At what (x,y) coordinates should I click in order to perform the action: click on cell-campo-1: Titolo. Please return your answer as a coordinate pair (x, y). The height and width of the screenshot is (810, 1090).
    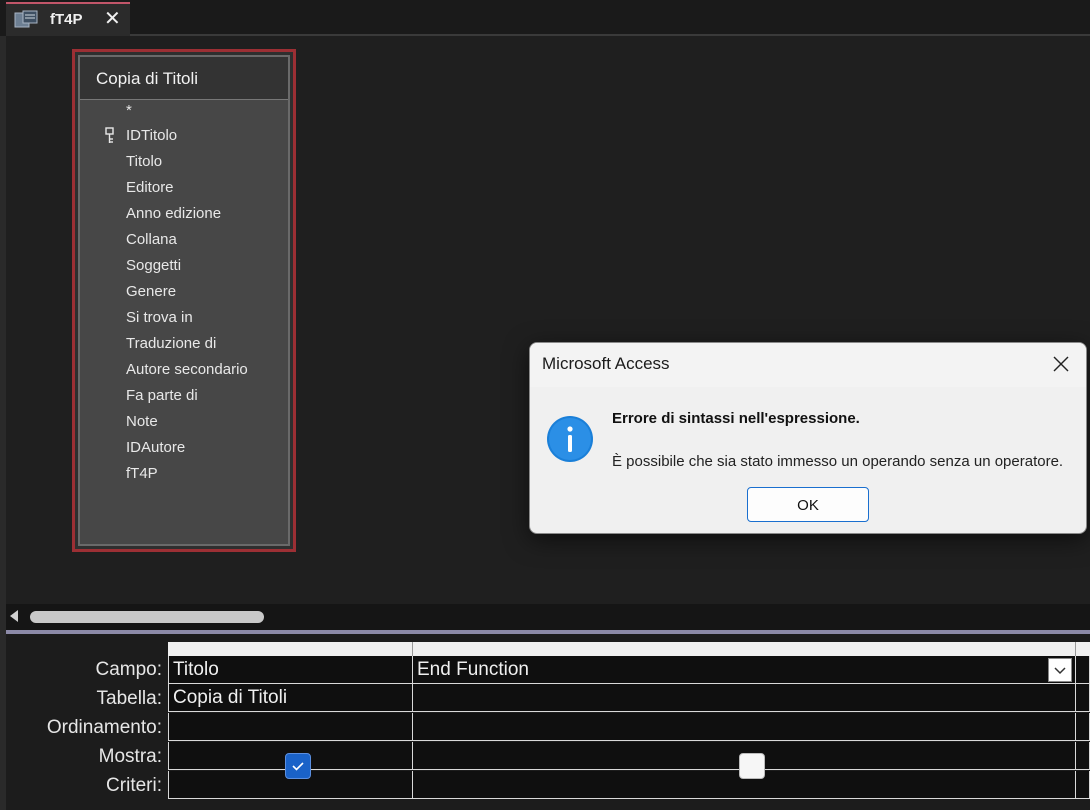
    Looking at the image, I should click on (290, 670).